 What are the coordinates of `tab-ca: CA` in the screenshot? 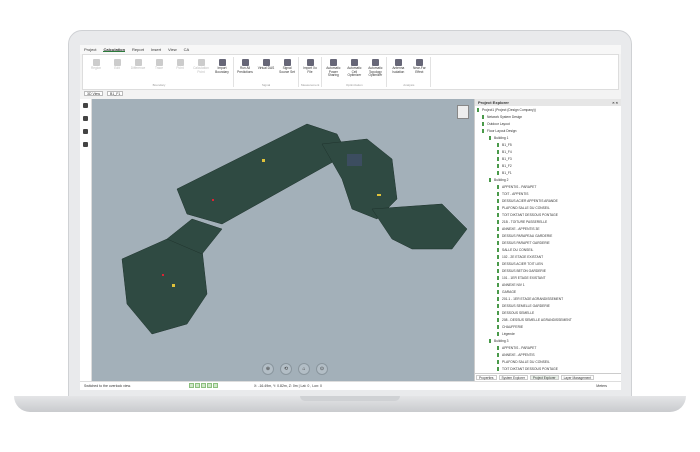 It's located at (187, 49).